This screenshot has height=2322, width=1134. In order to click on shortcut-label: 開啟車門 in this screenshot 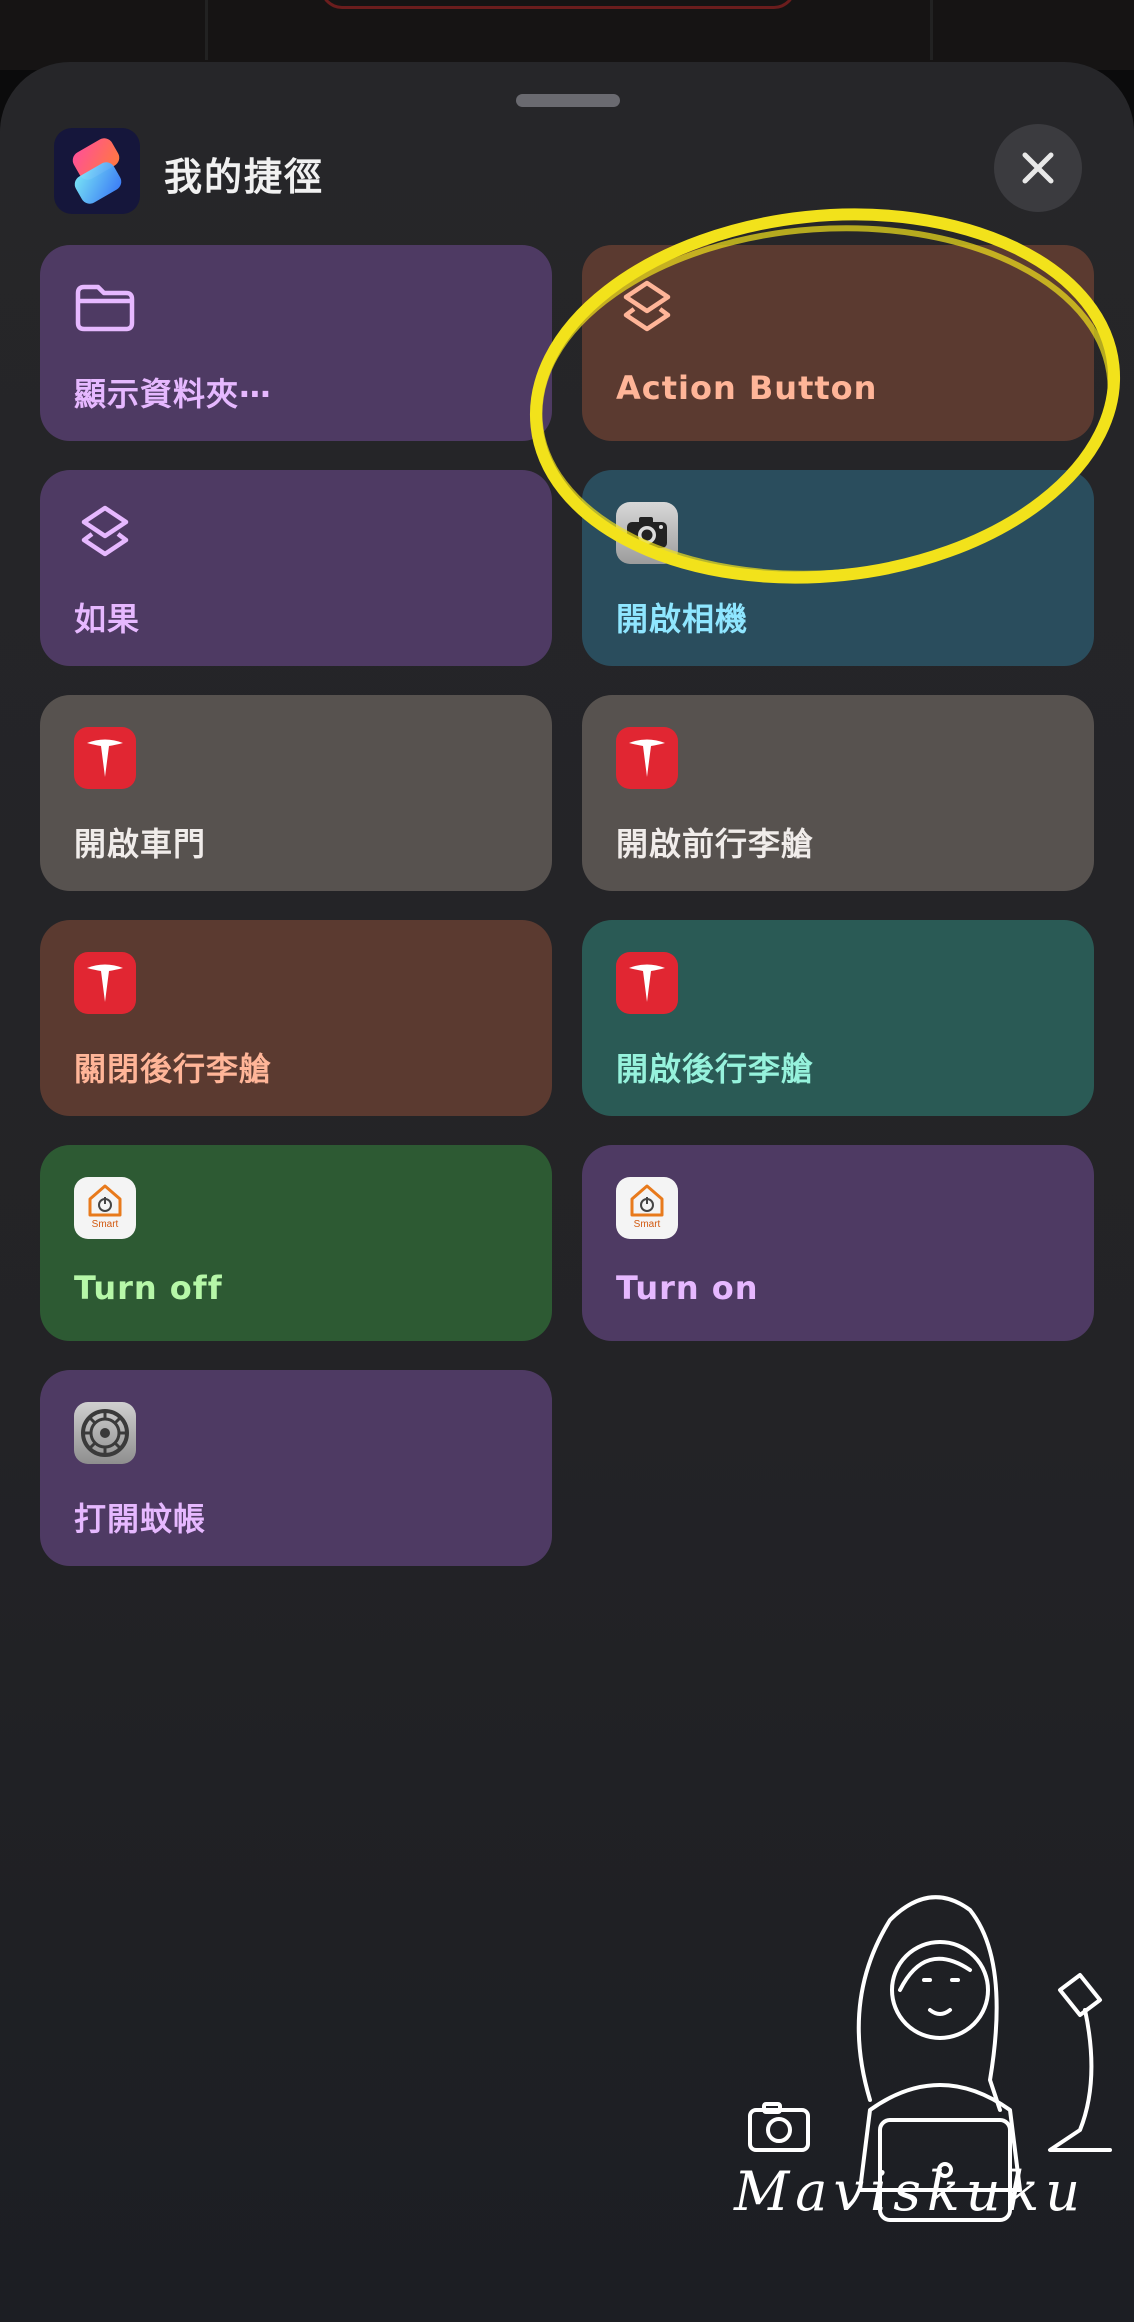, I will do `click(140, 844)`.